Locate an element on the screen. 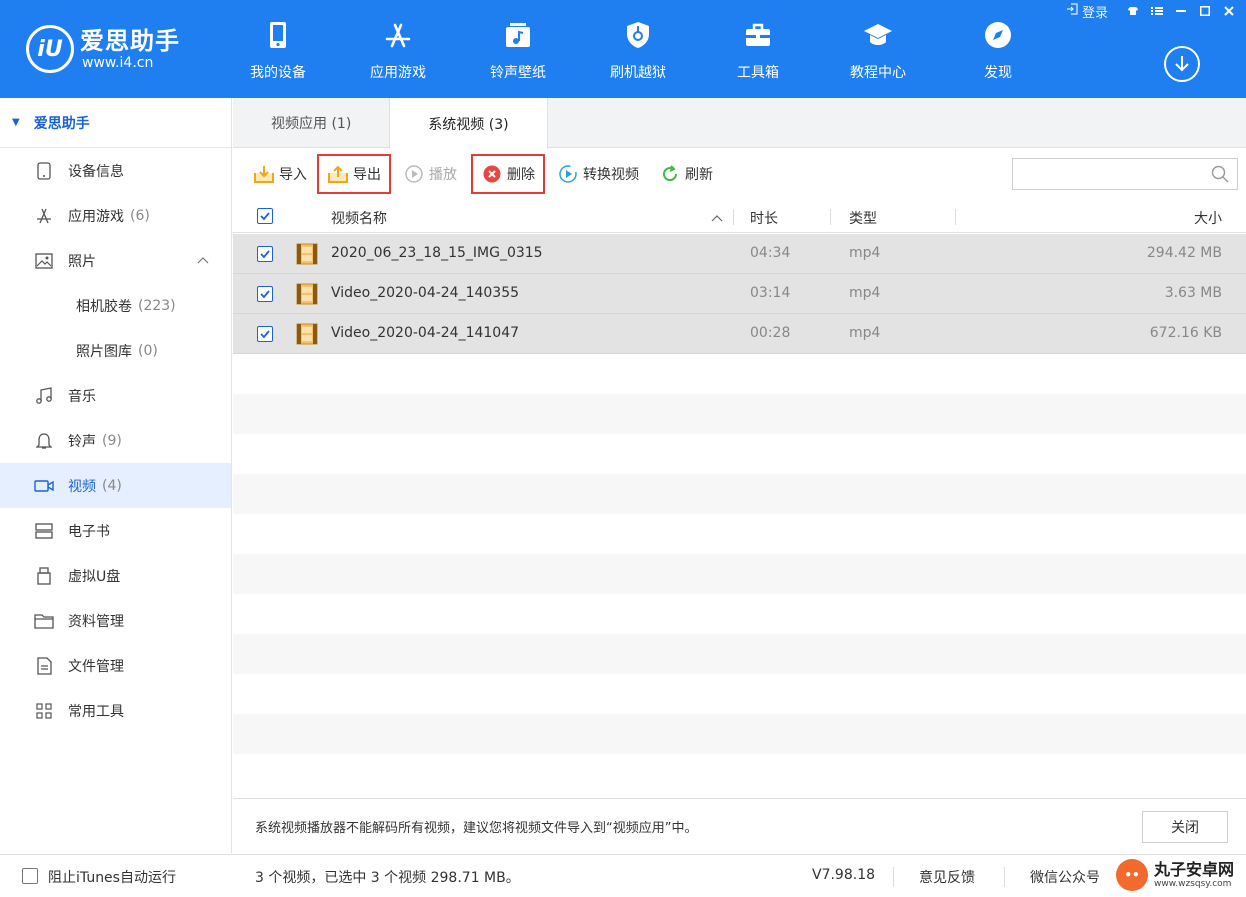 Image resolution: width=1246 pixels, height=897 pixels. convert-video-button: 转换视频 is located at coordinates (598, 174).